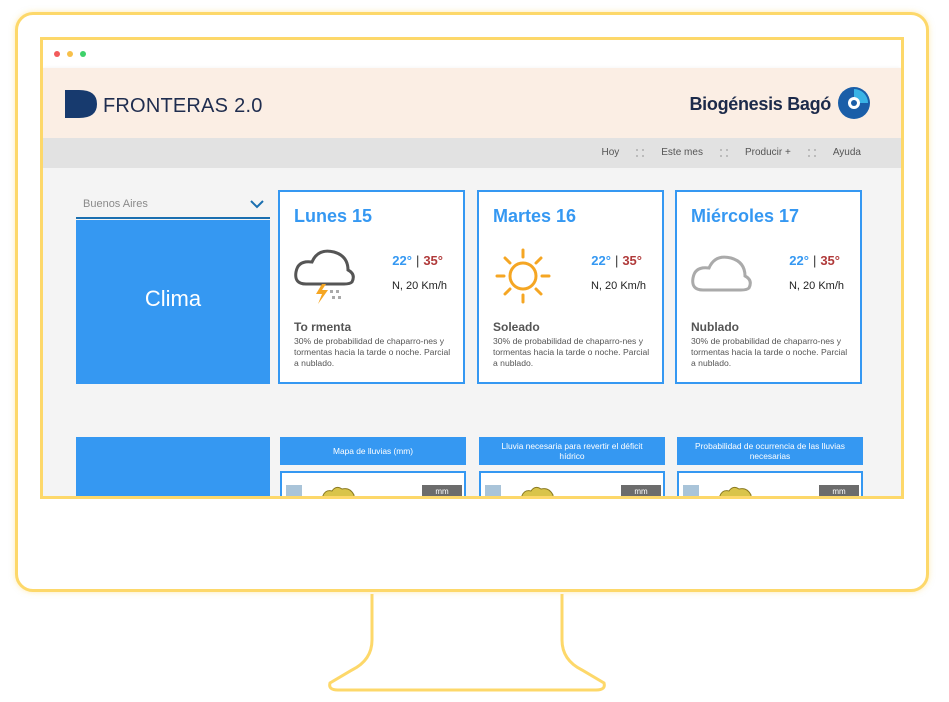  I want to click on left-panel-bottom, so click(173, 466).